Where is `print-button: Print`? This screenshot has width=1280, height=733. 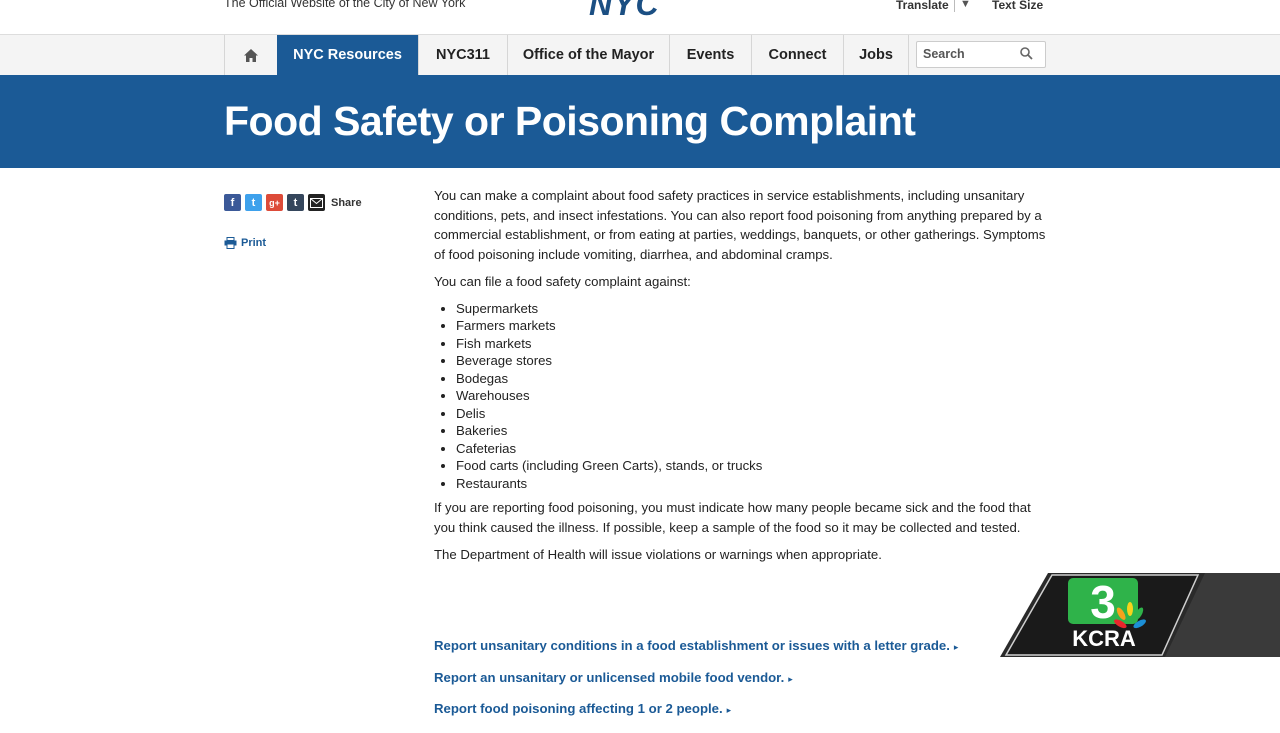
print-button: Print is located at coordinates (245, 243).